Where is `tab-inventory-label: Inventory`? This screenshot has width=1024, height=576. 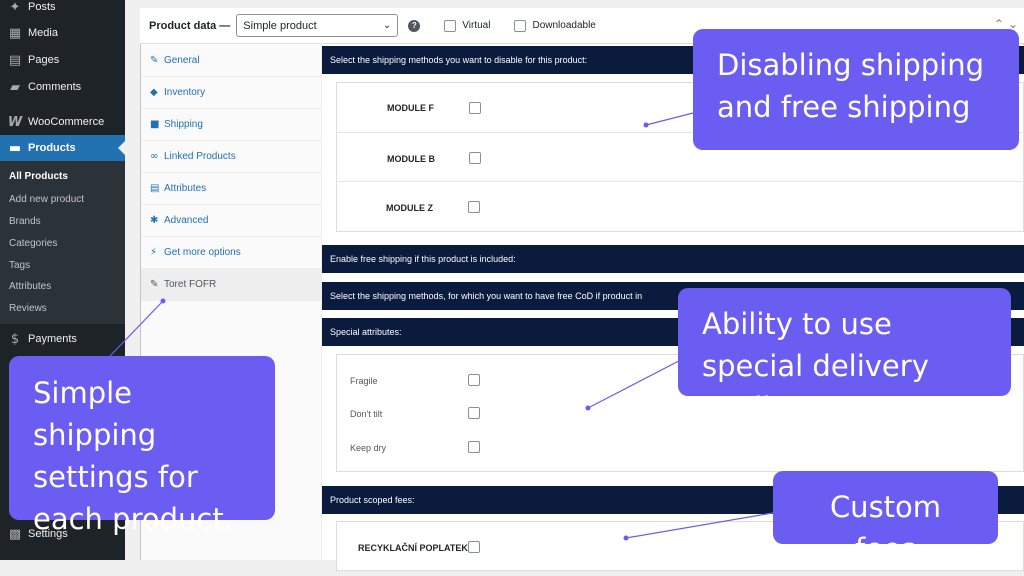
tab-inventory-label: Inventory is located at coordinates (185, 92).